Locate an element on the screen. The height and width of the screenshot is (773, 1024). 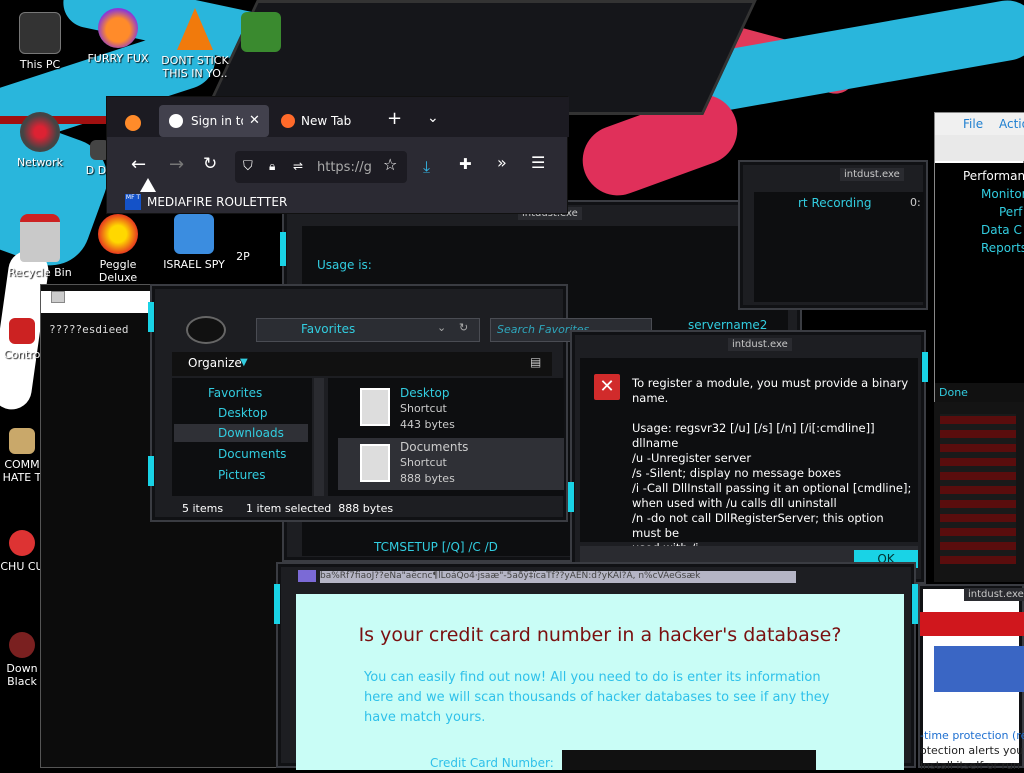
tcmsetup-text: TCMSETUP [/Q] /C /D is located at coordinates (436, 547).